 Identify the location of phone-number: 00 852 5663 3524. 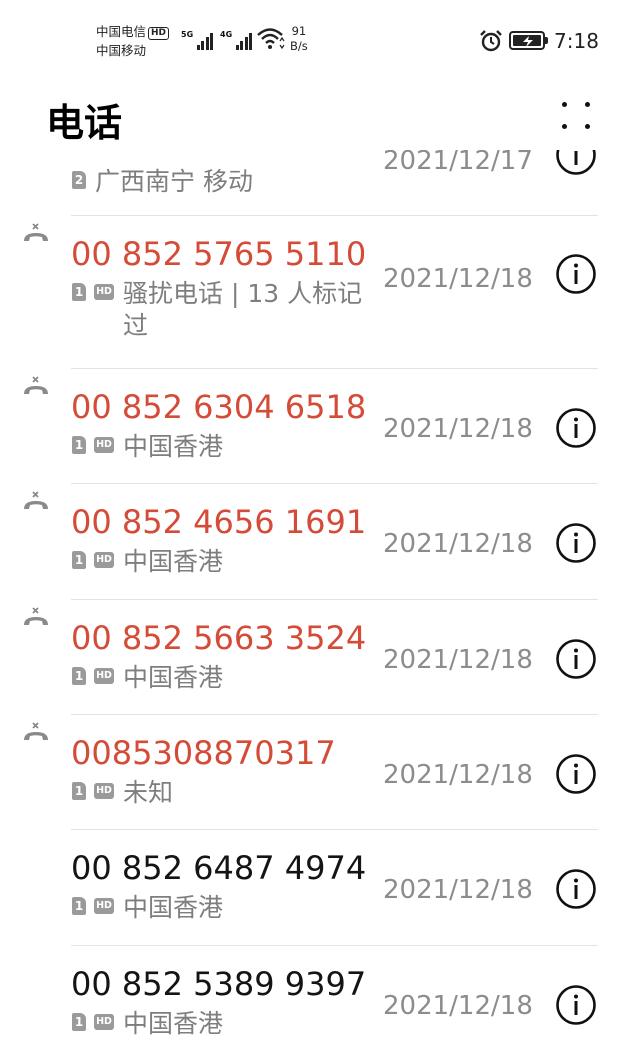
(219, 638).